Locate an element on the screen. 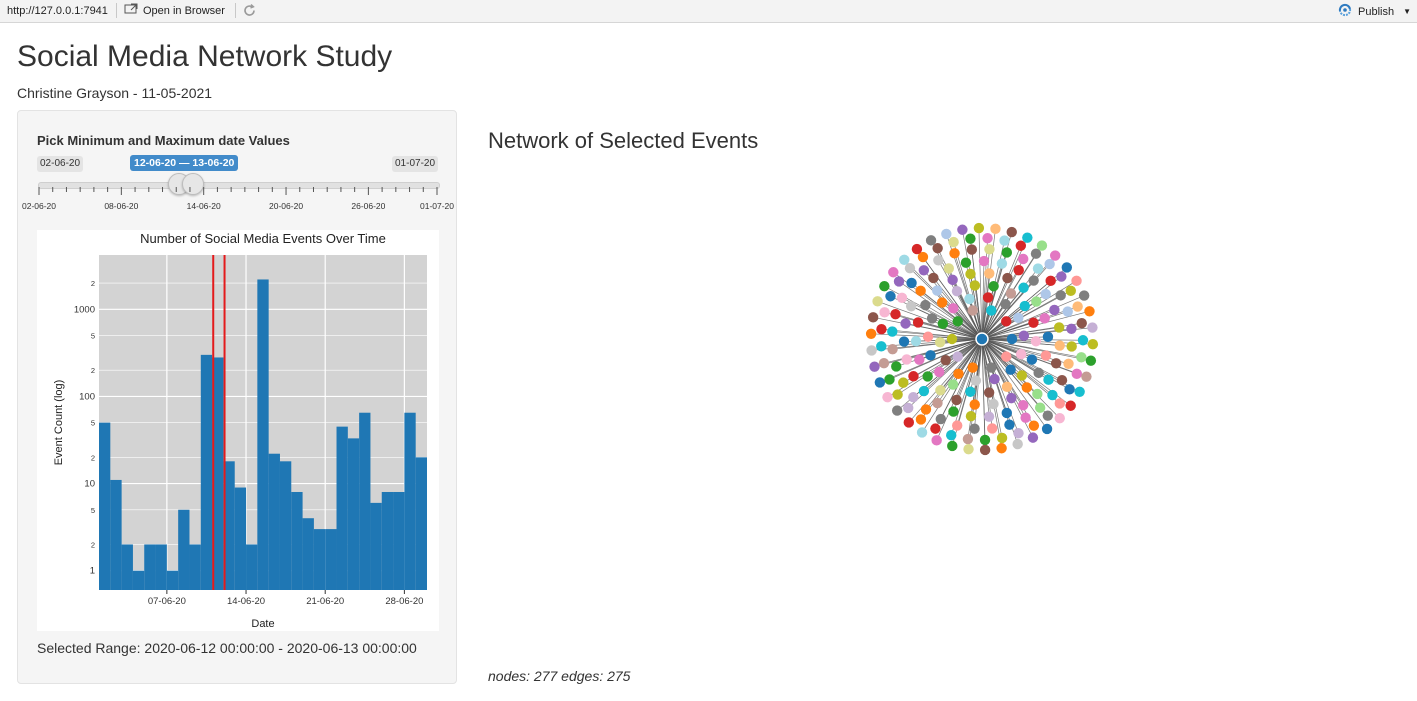 This screenshot has height=701, width=1417. open-in-browser-button: Open in Browser is located at coordinates (174, 10).